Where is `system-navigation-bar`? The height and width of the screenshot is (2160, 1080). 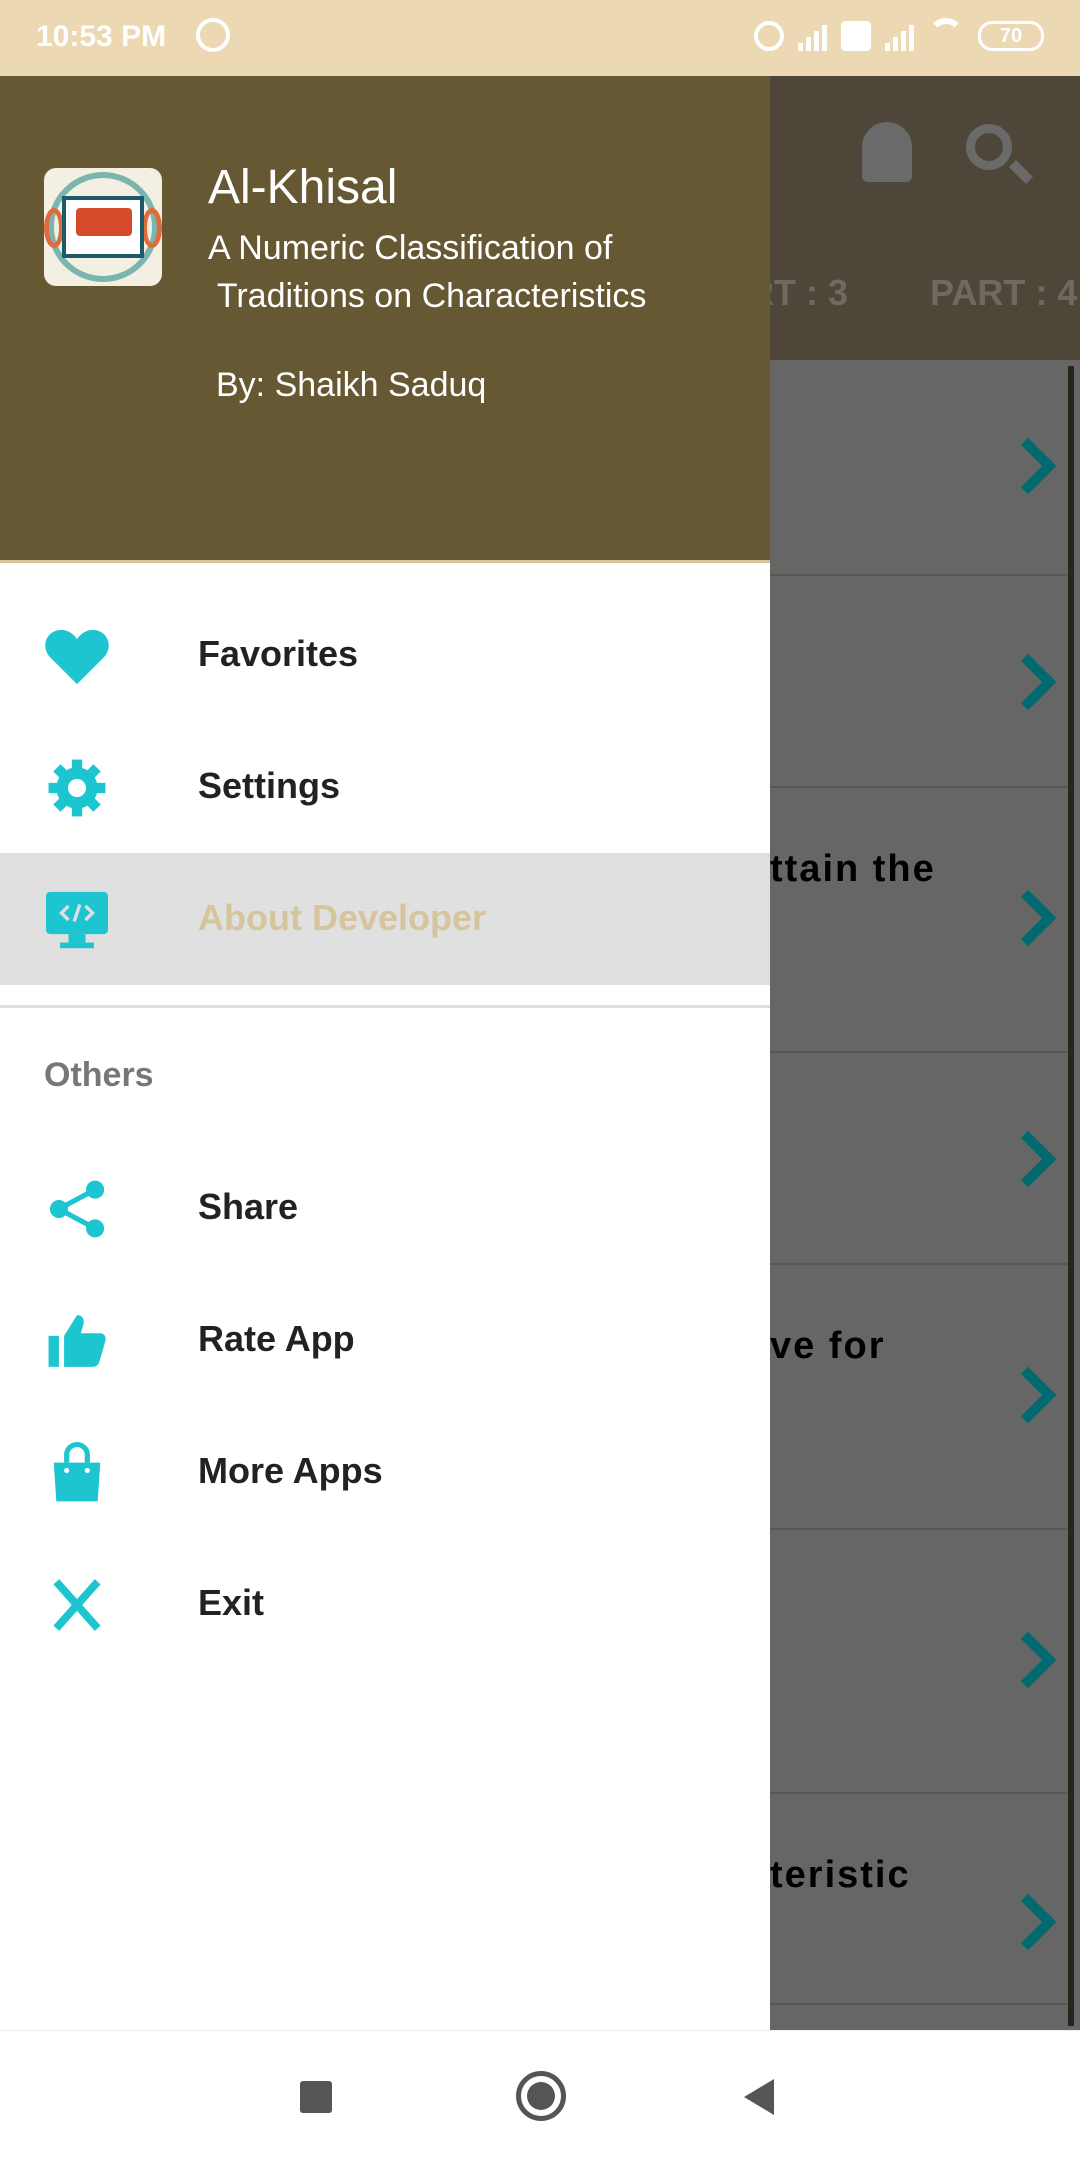 system-navigation-bar is located at coordinates (540, 2095).